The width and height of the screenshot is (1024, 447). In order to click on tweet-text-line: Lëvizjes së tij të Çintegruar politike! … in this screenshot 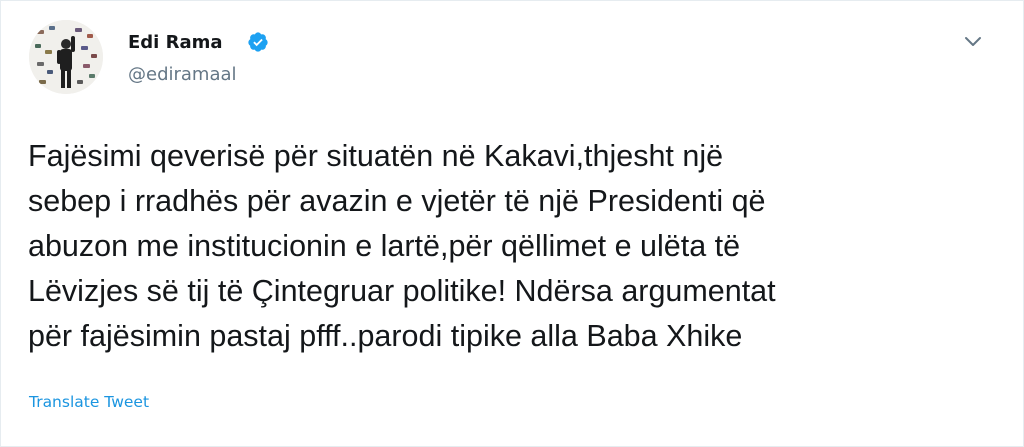, I will do `click(402, 291)`.